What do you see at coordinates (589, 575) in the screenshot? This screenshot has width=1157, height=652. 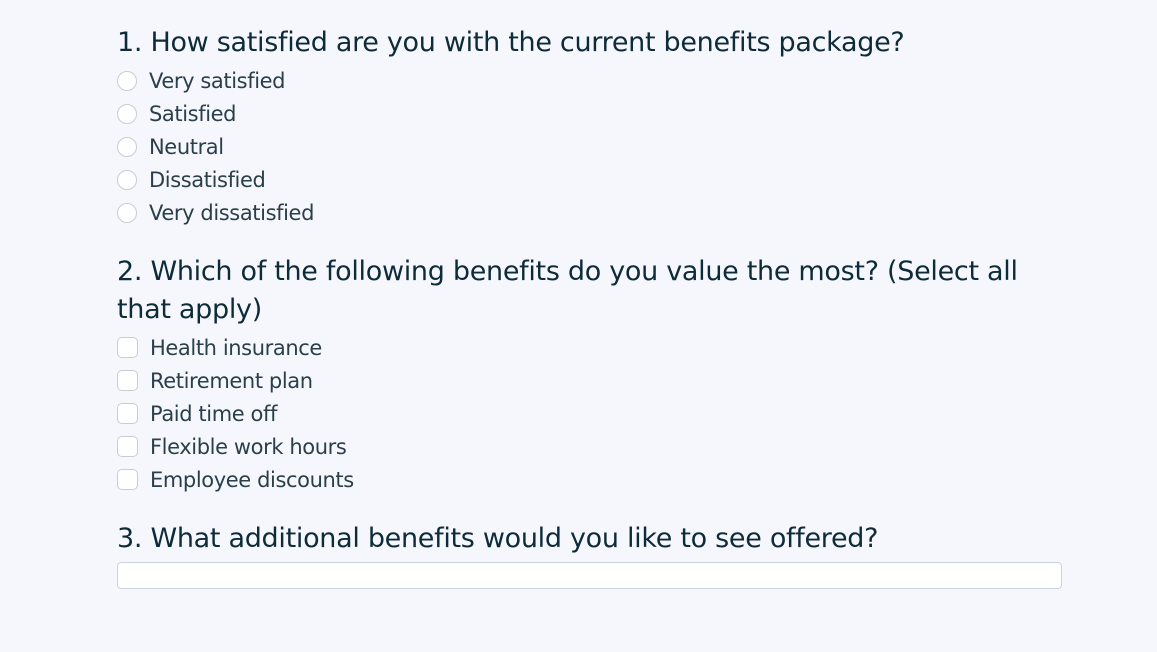 I see `additional-benefits-input` at bounding box center [589, 575].